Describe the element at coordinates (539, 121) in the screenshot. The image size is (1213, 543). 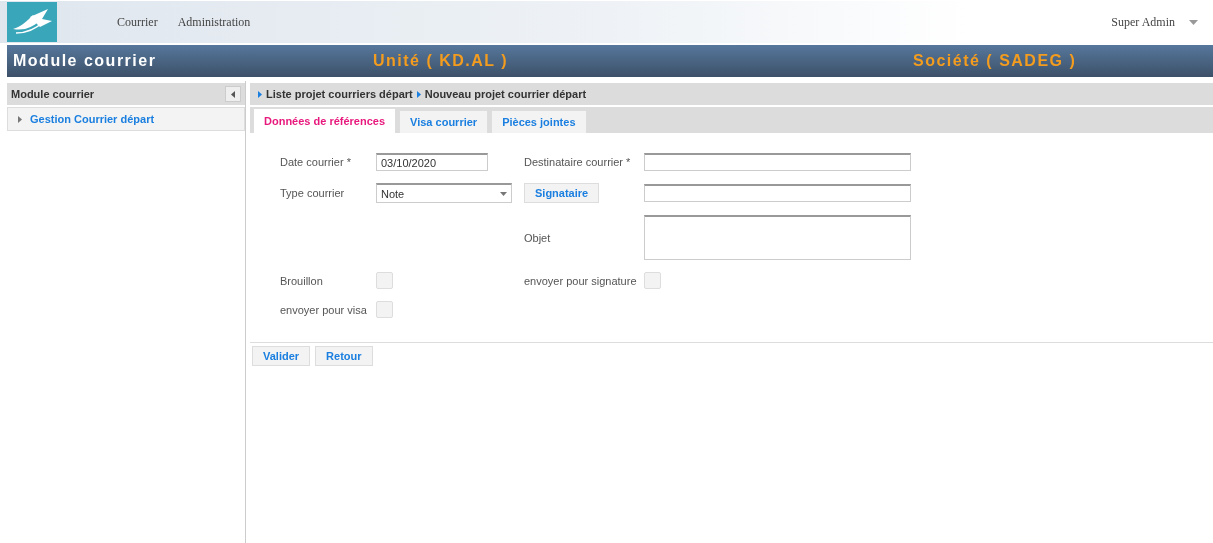
I see `tab: Pièces jointes` at that location.